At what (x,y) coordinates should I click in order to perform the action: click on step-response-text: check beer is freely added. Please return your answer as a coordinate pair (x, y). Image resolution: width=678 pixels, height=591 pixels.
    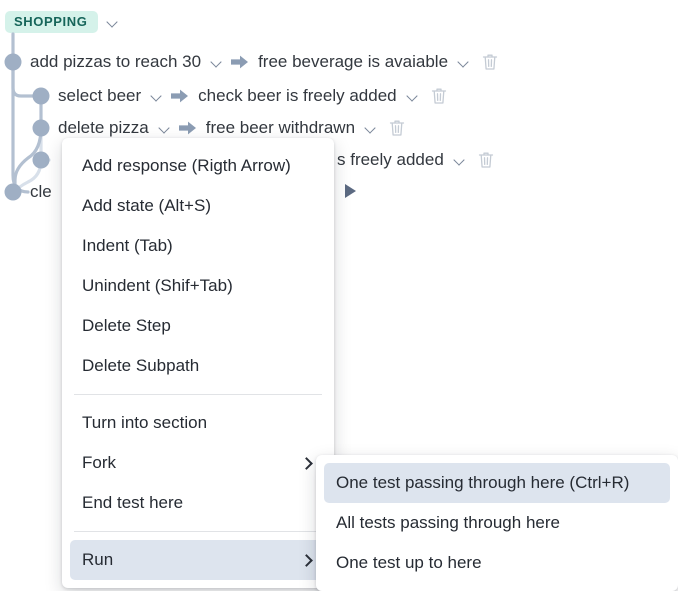
    Looking at the image, I should click on (297, 96).